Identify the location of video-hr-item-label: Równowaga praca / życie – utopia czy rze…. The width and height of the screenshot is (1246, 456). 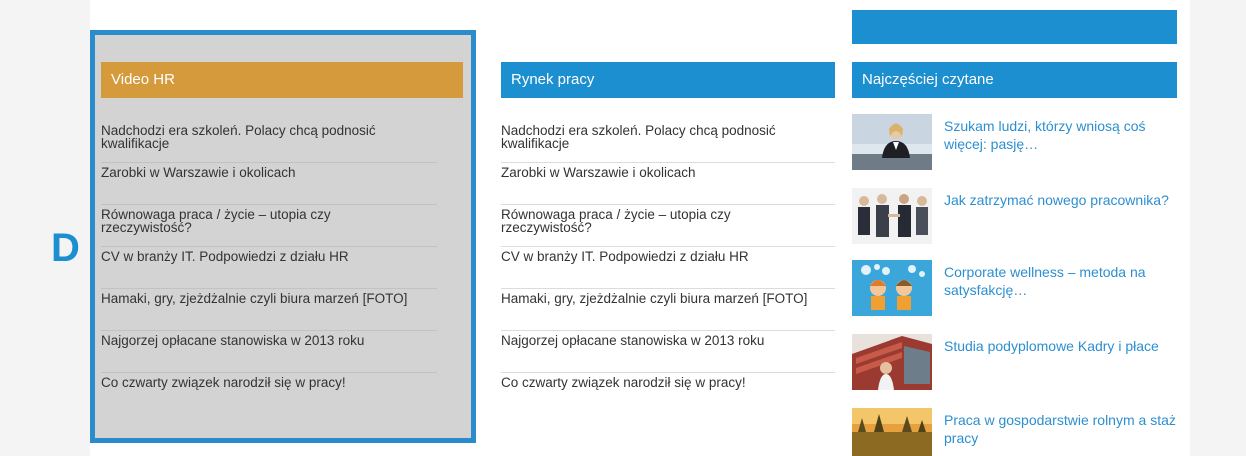
(216, 221).